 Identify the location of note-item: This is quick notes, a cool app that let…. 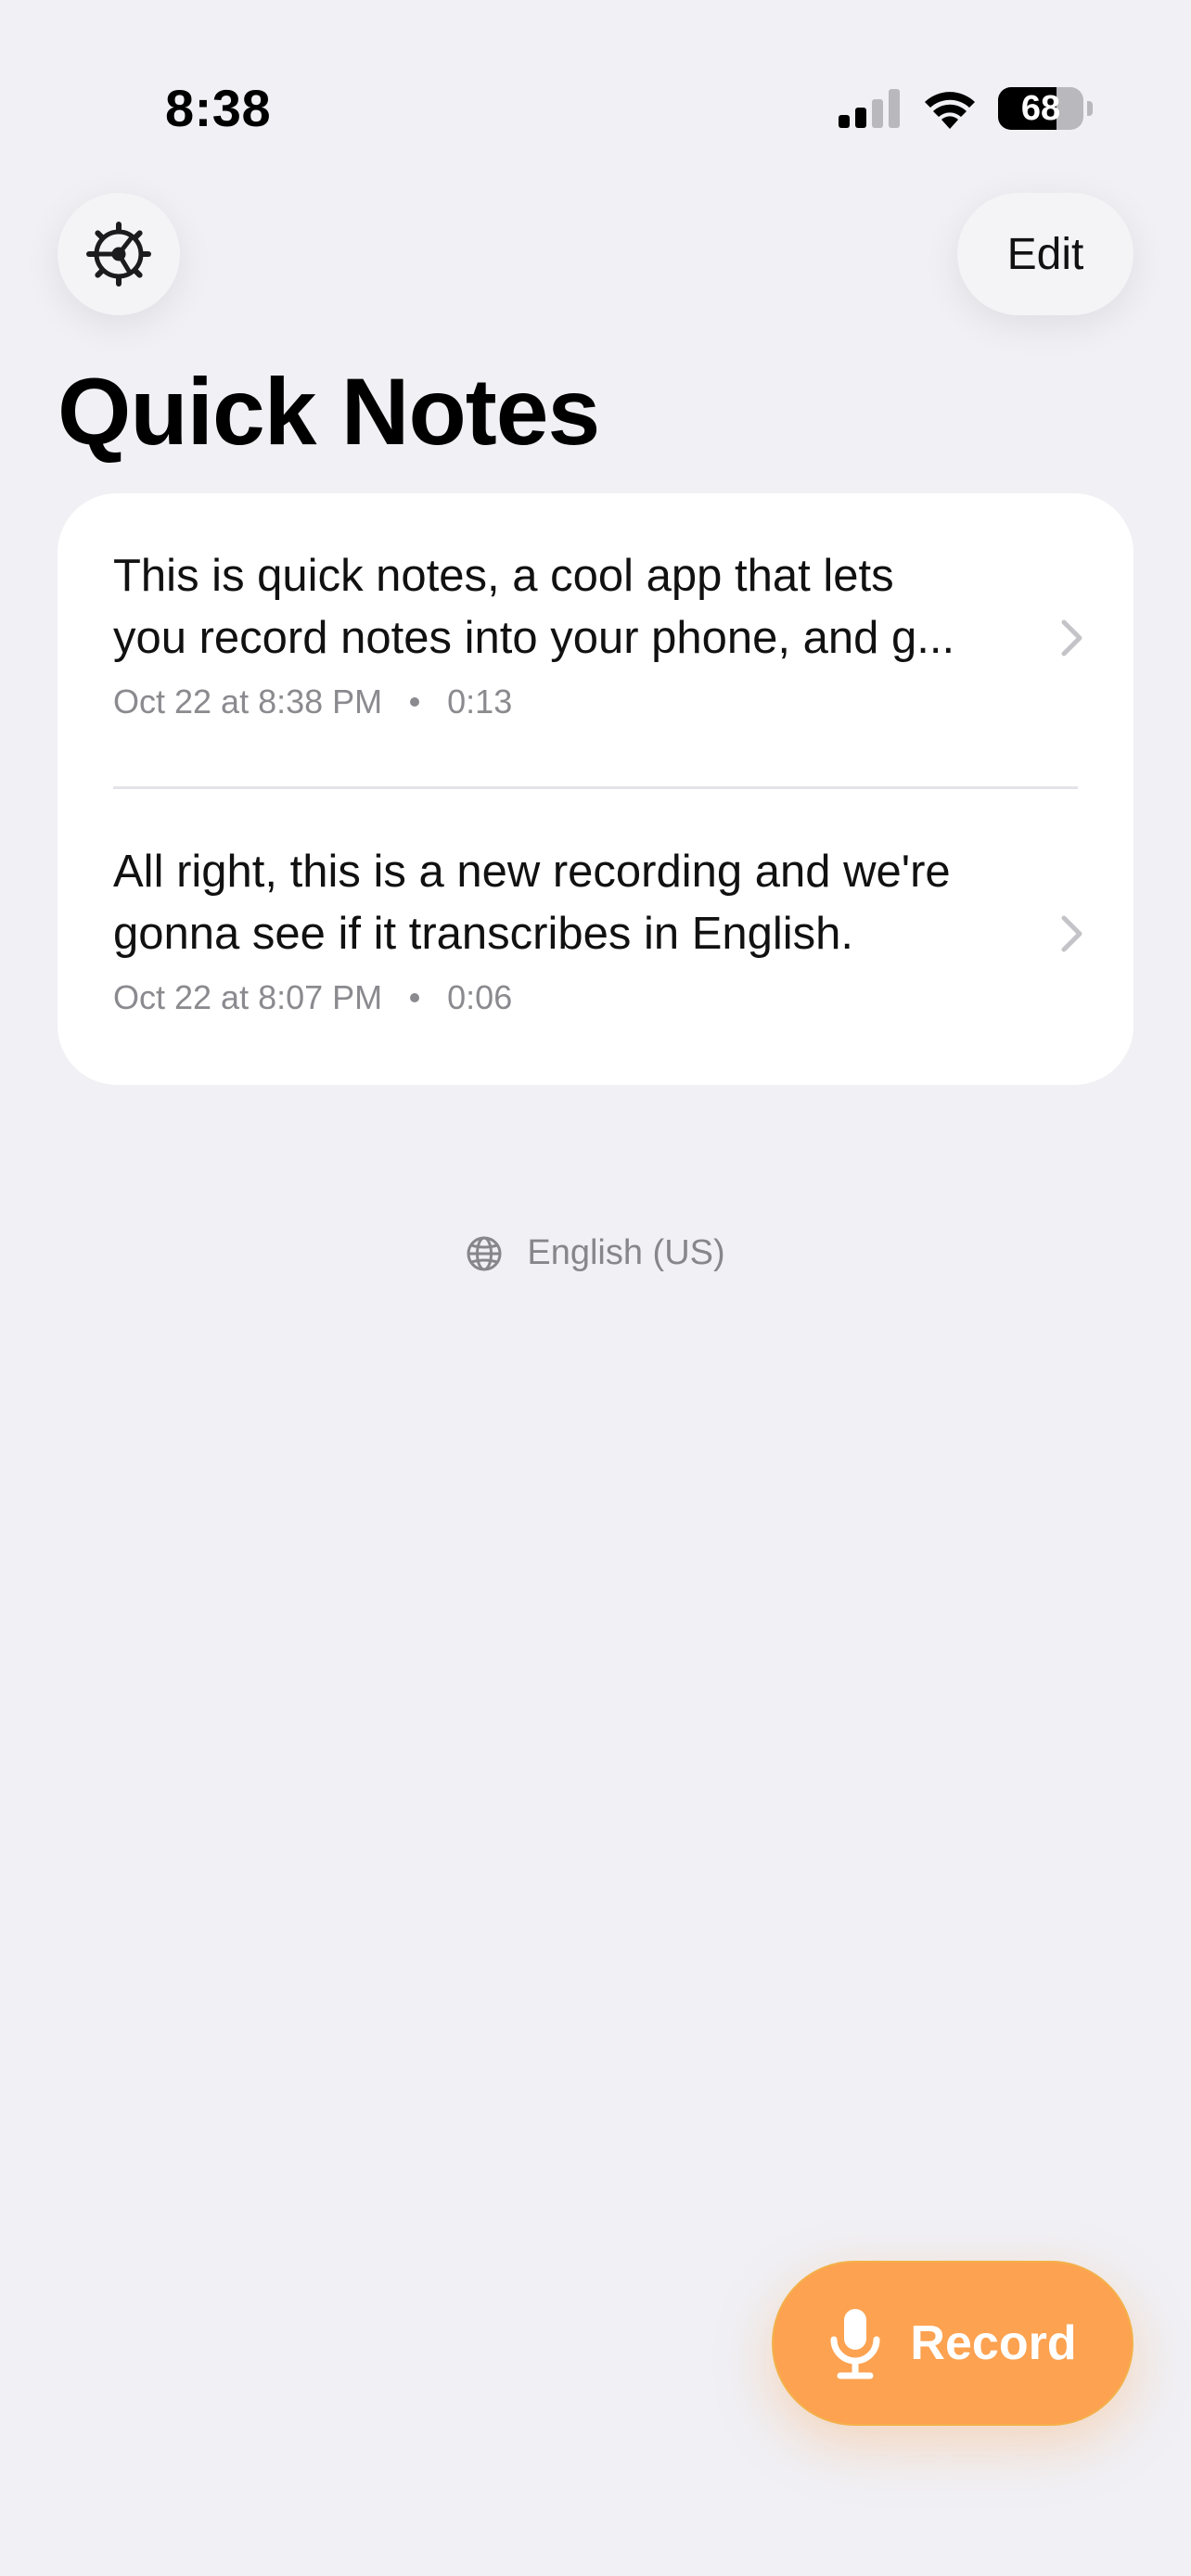
(595, 641).